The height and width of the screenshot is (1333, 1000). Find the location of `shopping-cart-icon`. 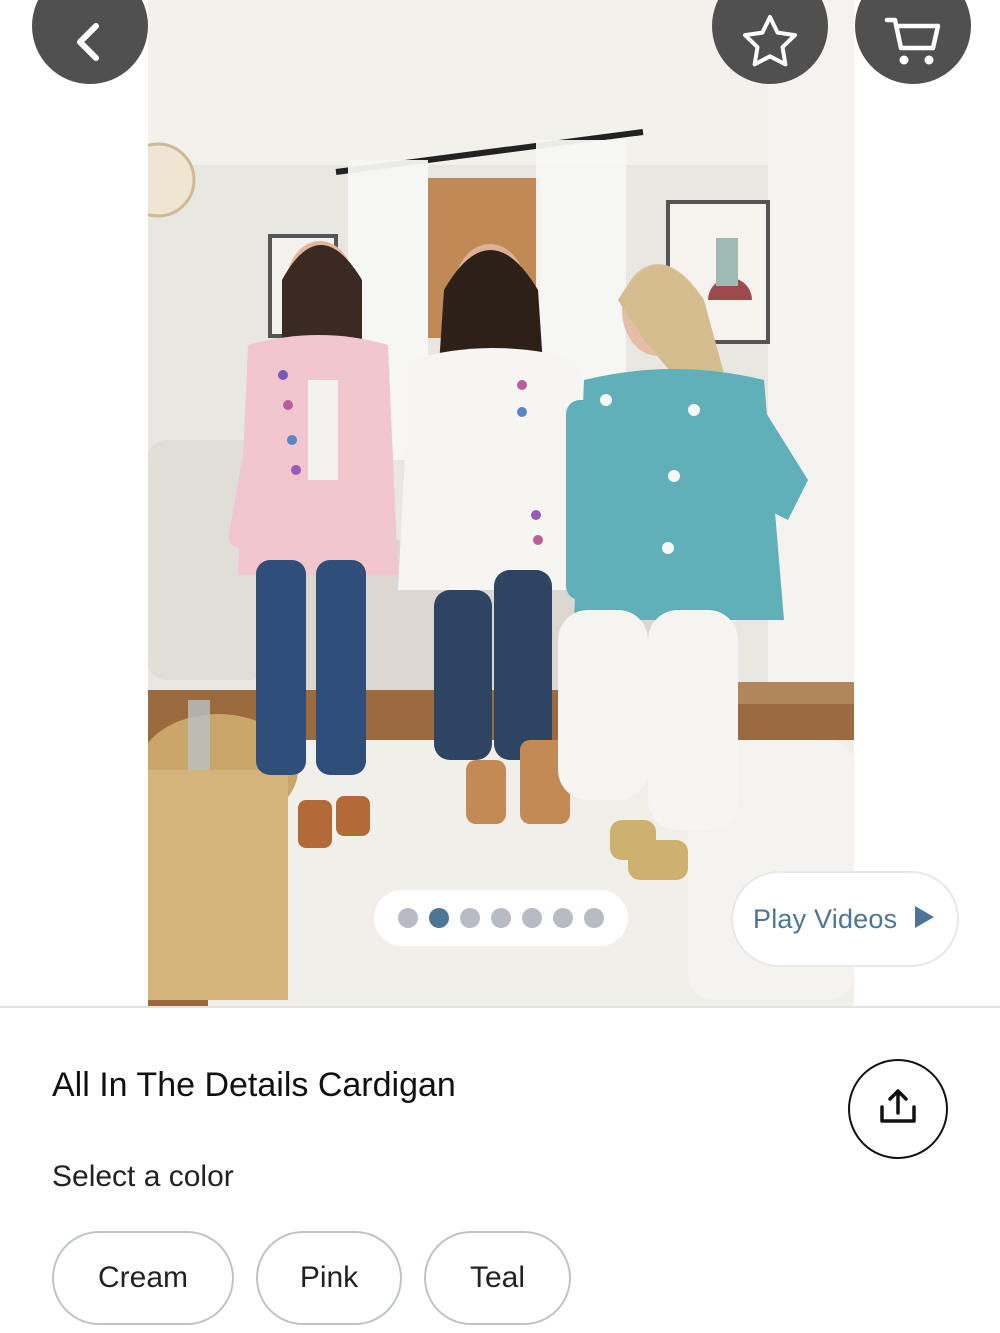

shopping-cart-icon is located at coordinates (913, 44).